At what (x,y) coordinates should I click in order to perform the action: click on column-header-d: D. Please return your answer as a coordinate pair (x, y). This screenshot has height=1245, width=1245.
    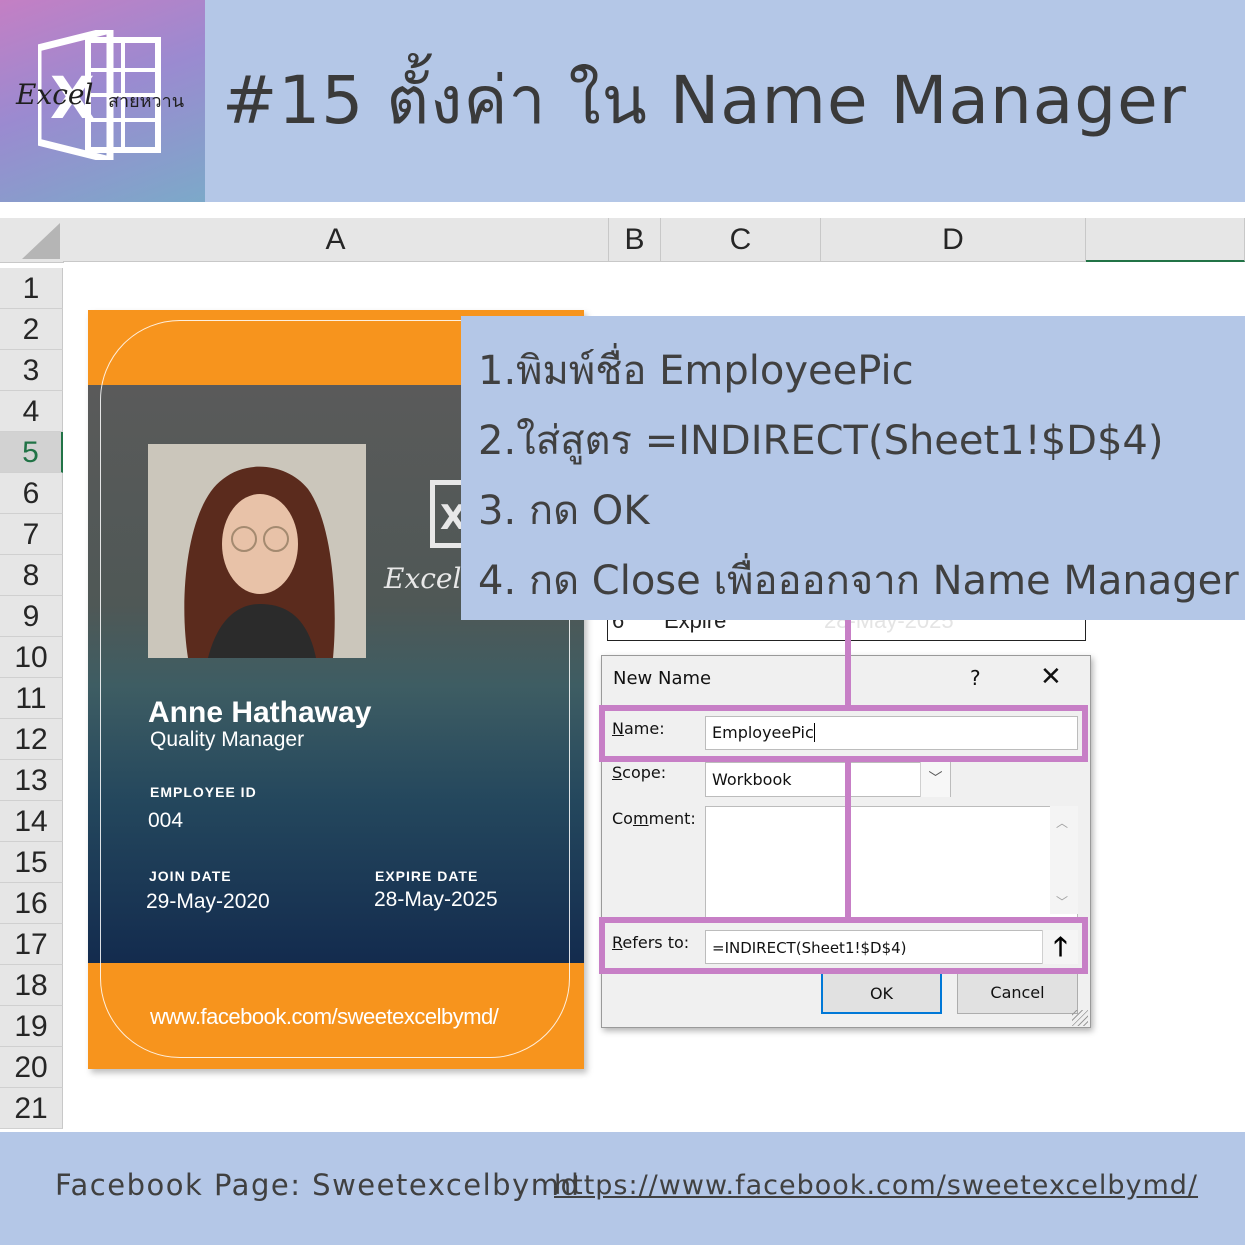
    Looking at the image, I should click on (953, 240).